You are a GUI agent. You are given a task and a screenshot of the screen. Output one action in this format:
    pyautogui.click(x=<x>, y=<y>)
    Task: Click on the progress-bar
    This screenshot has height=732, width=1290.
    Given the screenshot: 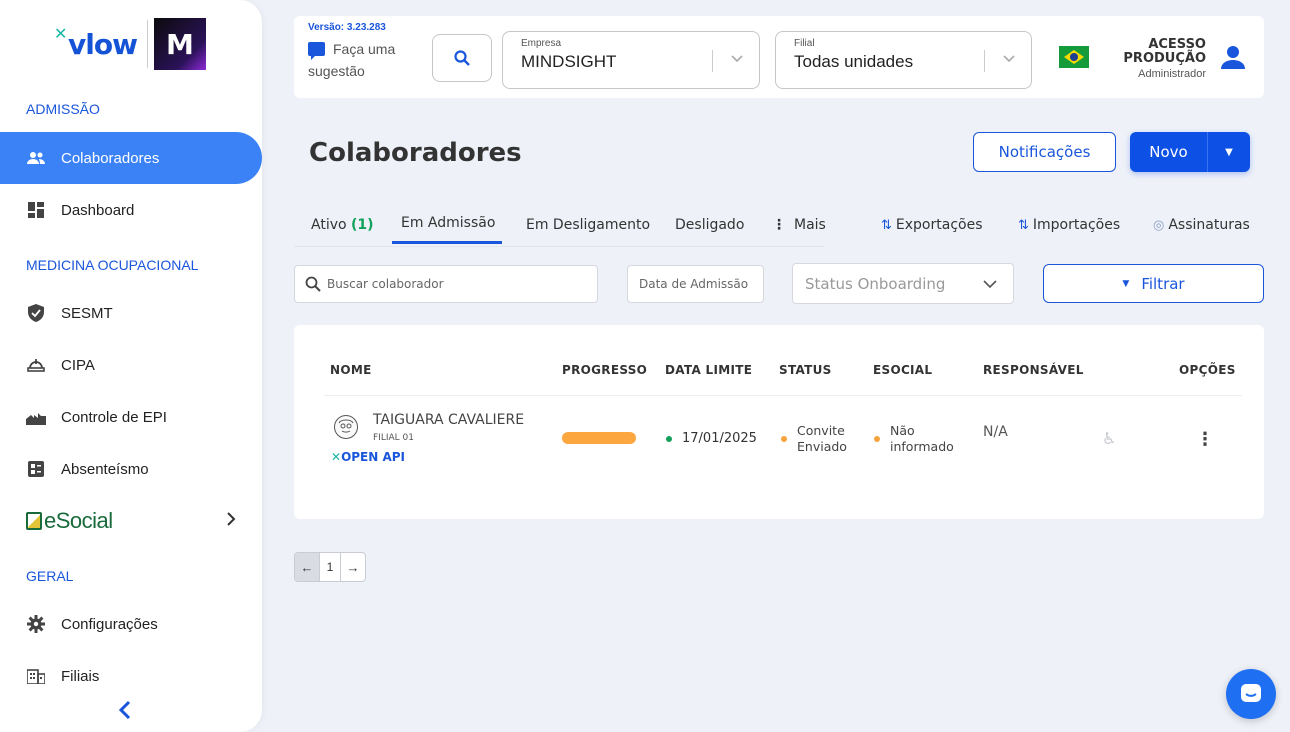 What is the action you would take?
    pyautogui.click(x=599, y=438)
    